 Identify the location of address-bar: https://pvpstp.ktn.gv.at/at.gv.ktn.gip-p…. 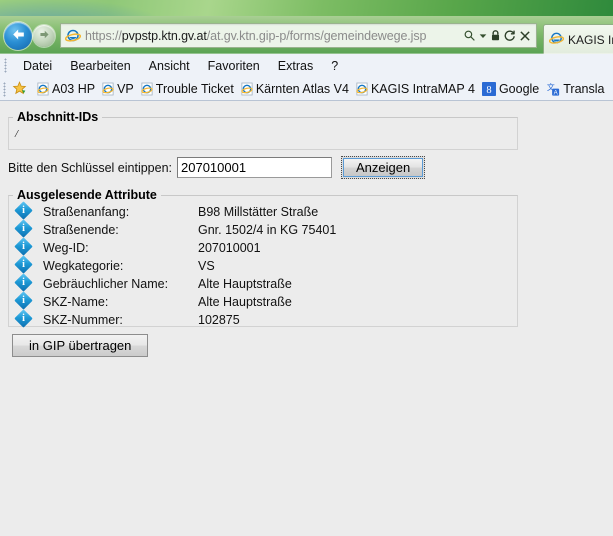
(298, 35).